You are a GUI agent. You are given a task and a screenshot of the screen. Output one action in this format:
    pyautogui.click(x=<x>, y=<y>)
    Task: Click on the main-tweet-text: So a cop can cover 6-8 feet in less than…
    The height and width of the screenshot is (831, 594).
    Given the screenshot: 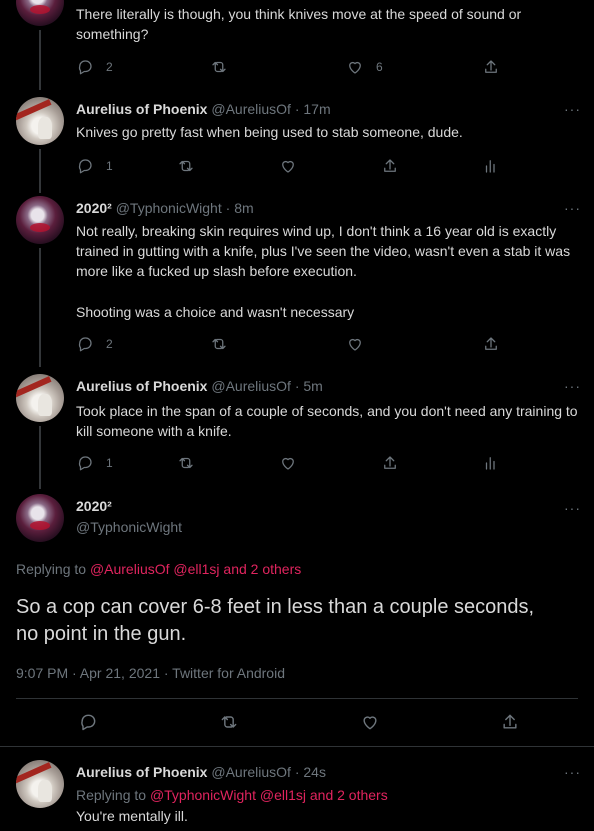 What is the action you would take?
    pyautogui.click(x=275, y=620)
    